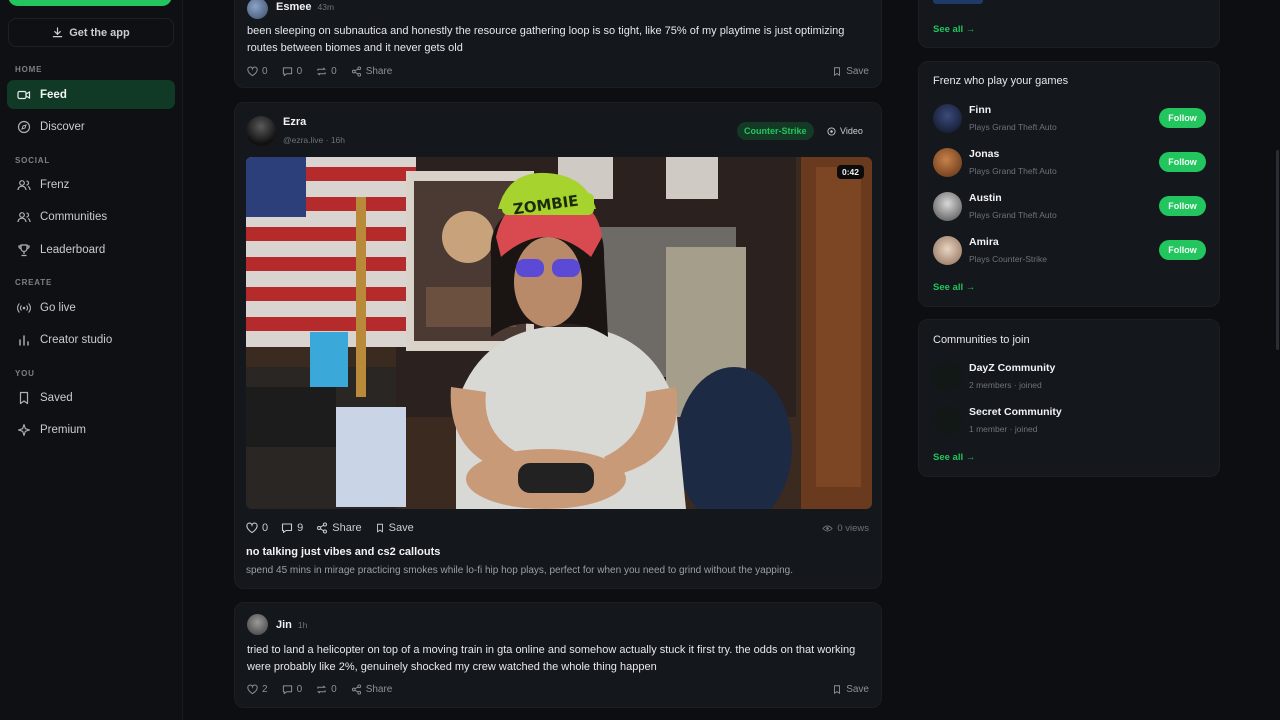 The width and height of the screenshot is (1280, 720). What do you see at coordinates (1008, 259) in the screenshot?
I see `friend-game: Plays Counter-Strike` at bounding box center [1008, 259].